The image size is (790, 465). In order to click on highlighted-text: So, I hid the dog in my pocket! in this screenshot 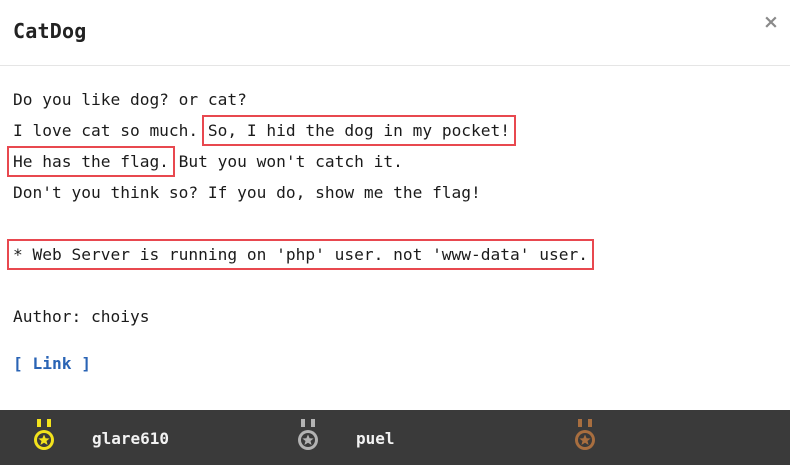, I will do `click(359, 130)`.